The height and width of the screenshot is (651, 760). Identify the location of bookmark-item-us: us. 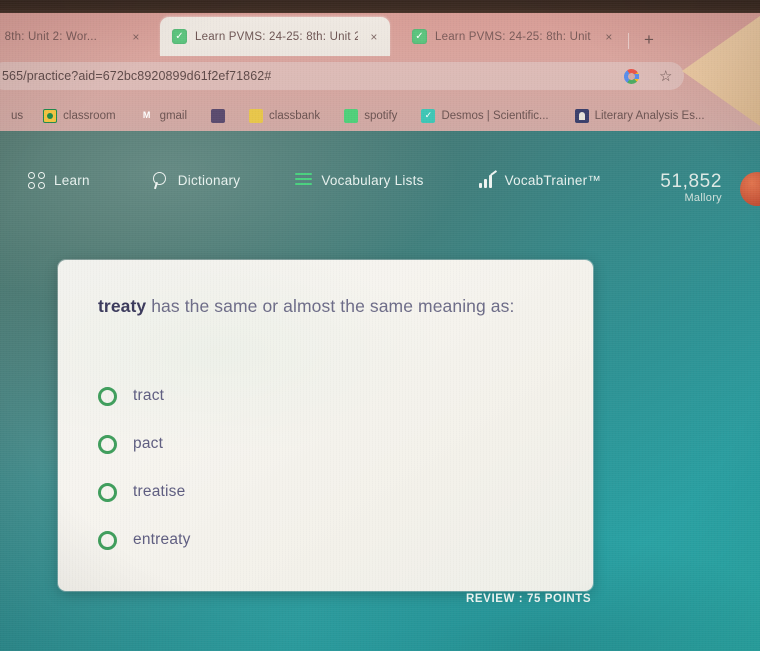
(15, 116).